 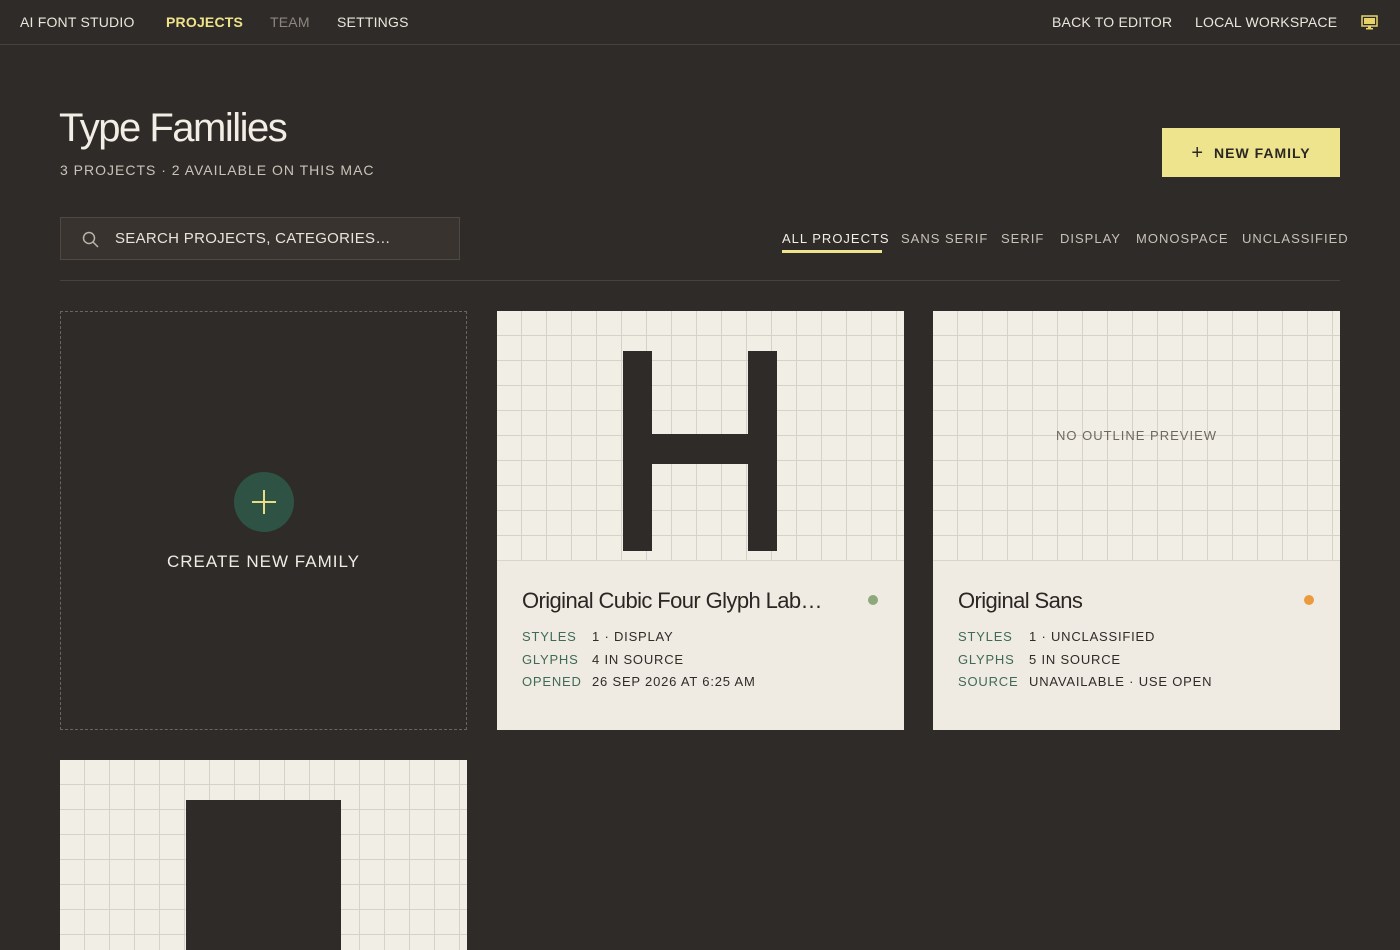 What do you see at coordinates (290, 22) in the screenshot?
I see `nav-team: TEAM` at bounding box center [290, 22].